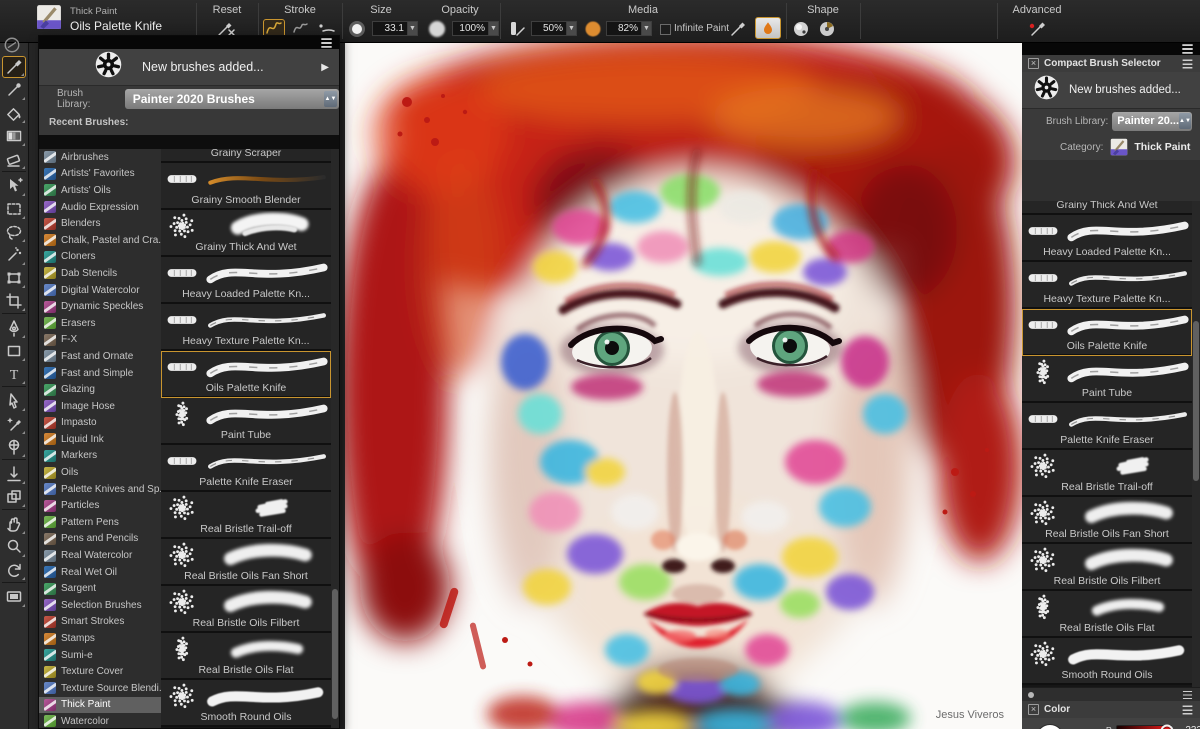  I want to click on dock-brush-library-dropdown: Painter 20... ▲▼, so click(1152, 121).